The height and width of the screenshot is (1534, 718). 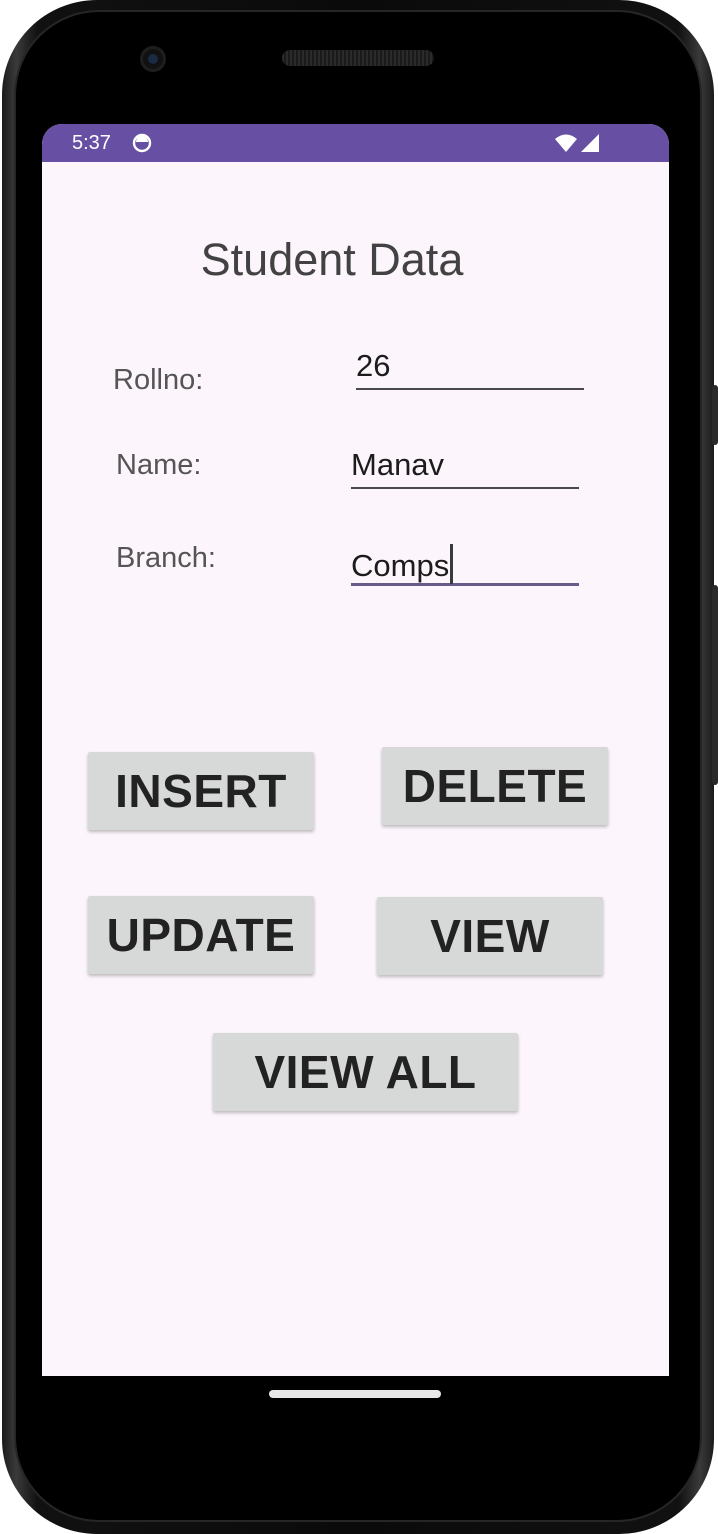 What do you see at coordinates (355, 1394) in the screenshot?
I see `gesture-nav-handle` at bounding box center [355, 1394].